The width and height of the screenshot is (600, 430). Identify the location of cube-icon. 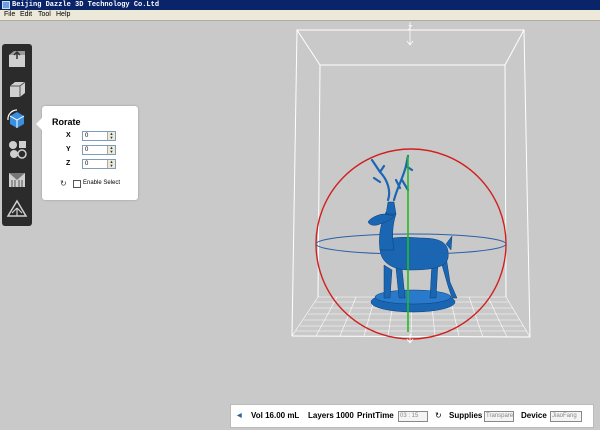
(18, 89).